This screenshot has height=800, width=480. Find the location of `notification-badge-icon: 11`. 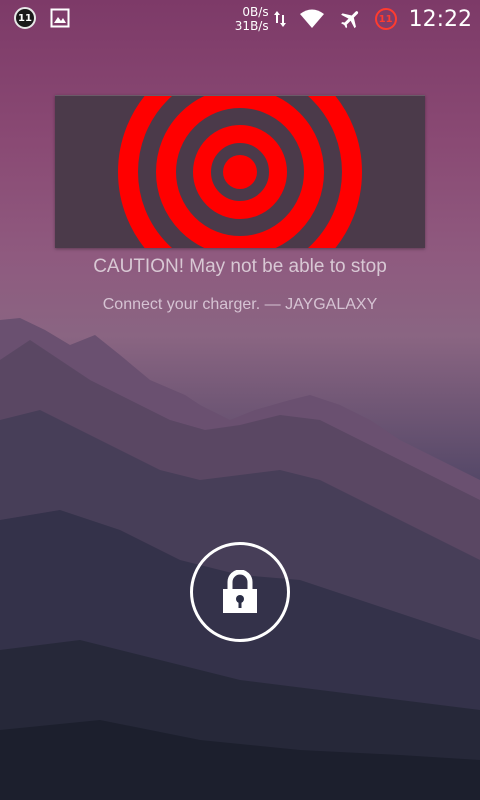

notification-badge-icon: 11 is located at coordinates (25, 18).